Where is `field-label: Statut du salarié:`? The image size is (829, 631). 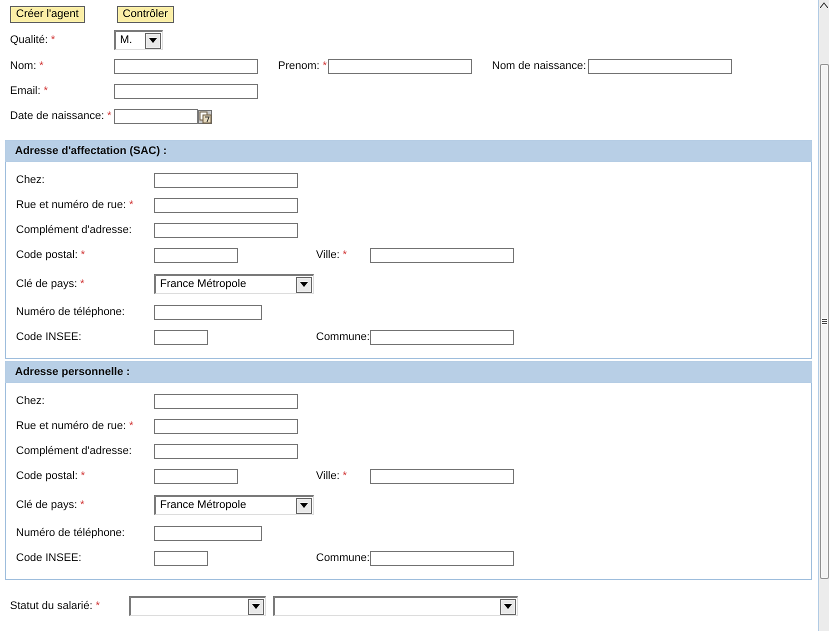
field-label: Statut du salarié: is located at coordinates (51, 606).